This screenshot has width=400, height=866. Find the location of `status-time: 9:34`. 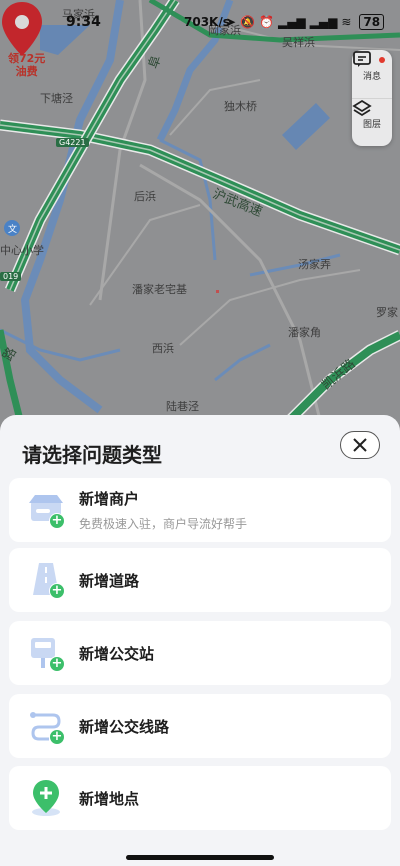

status-time: 9:34 is located at coordinates (83, 22).